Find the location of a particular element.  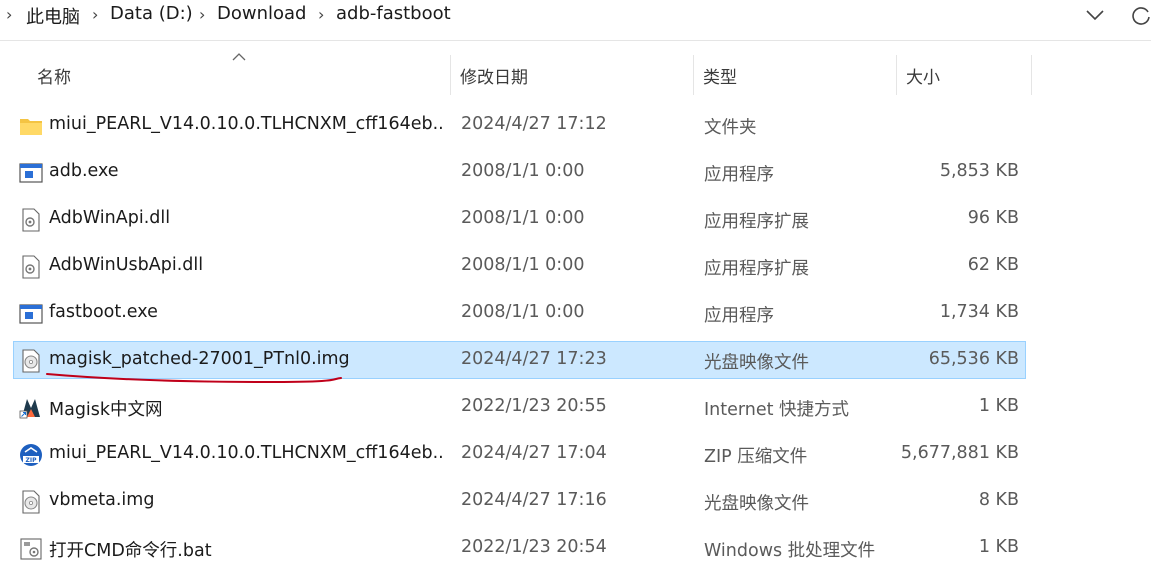

file-type: 文件夹 is located at coordinates (730, 128).